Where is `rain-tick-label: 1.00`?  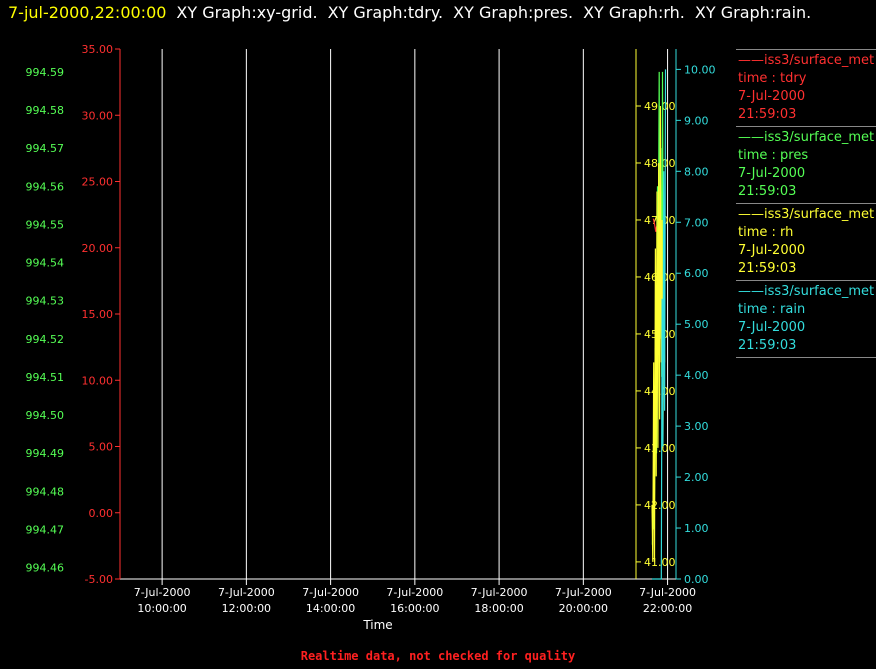
rain-tick-label: 1.00 is located at coordinates (696, 528).